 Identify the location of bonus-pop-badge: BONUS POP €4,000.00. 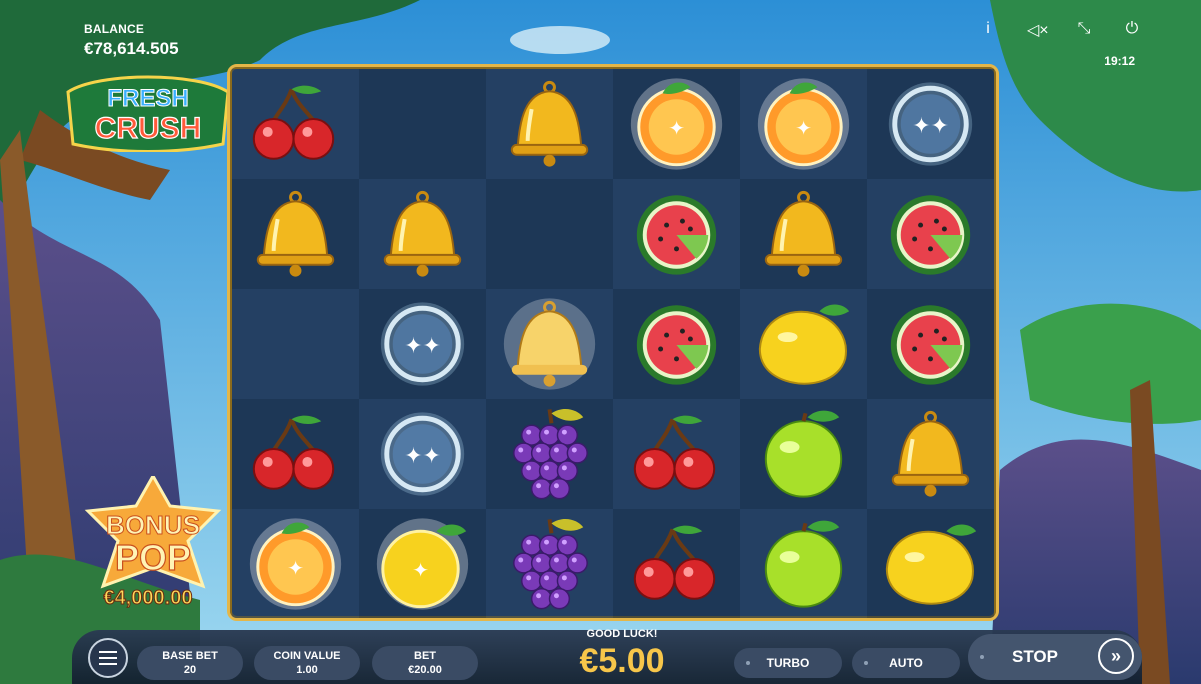
(153, 543).